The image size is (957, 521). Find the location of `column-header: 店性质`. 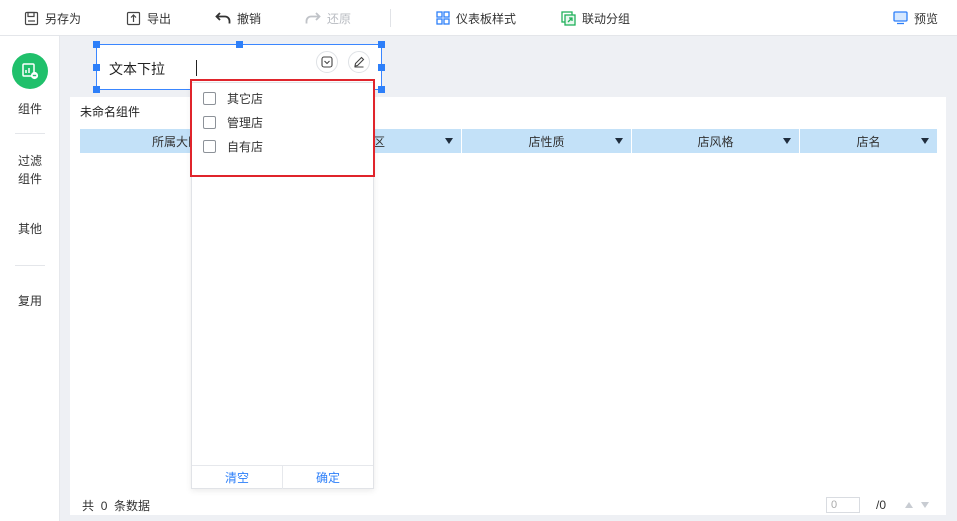

column-header: 店性质 is located at coordinates (547, 141).